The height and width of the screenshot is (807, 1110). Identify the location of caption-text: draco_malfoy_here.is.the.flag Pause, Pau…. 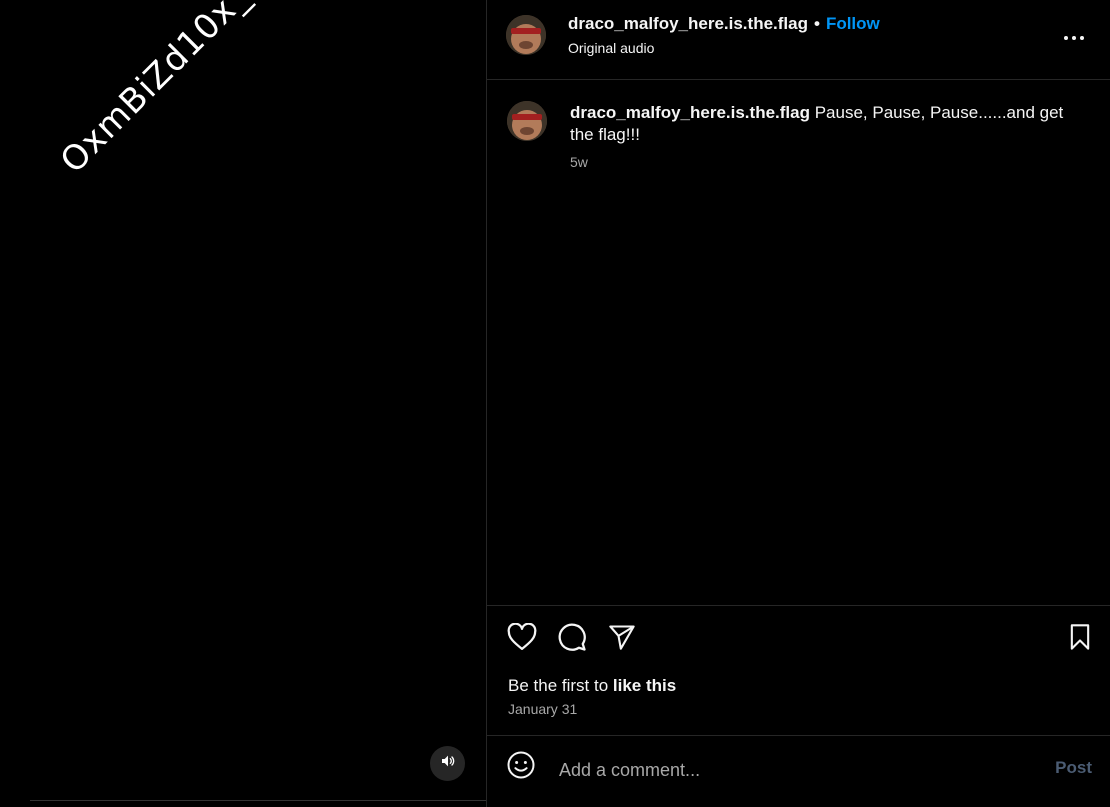
(825, 124).